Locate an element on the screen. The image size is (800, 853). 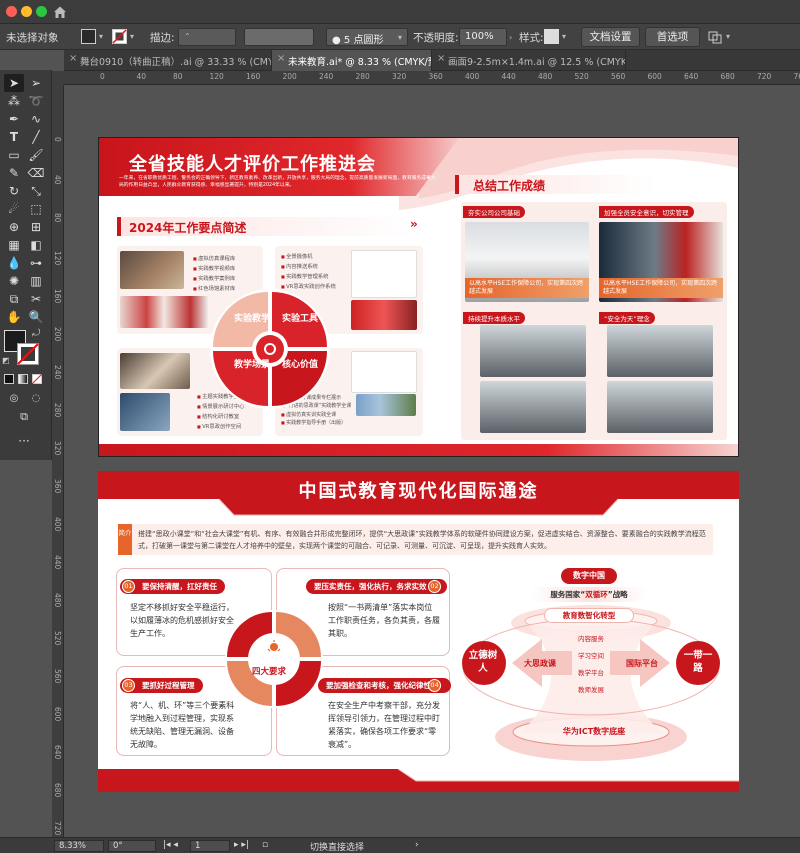
lasso-tool-icon: ➰ is located at coordinates (36, 101).